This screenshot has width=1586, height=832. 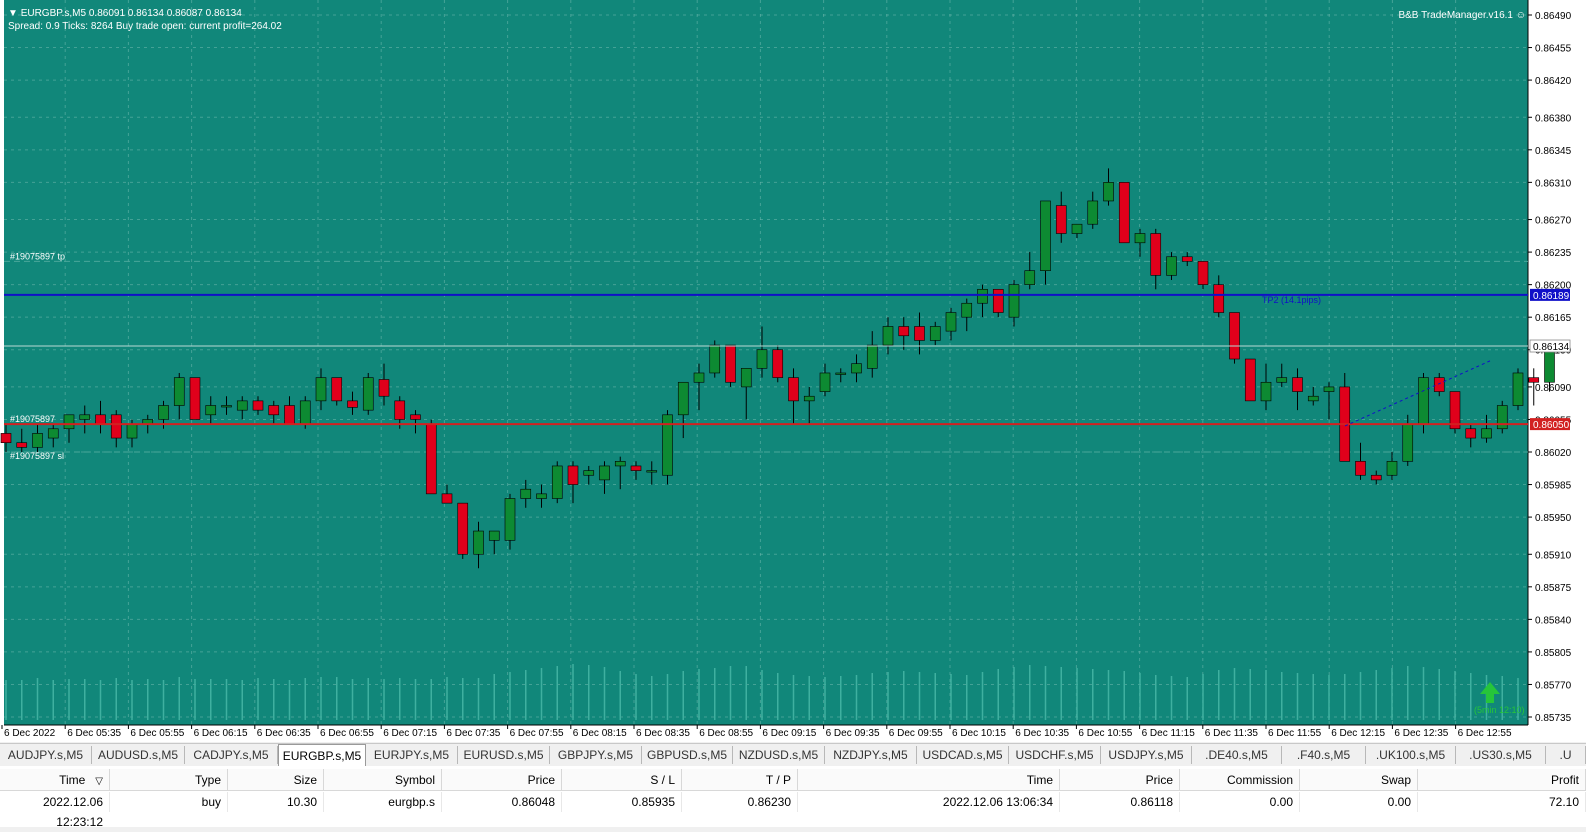 I want to click on time-axis-label: 6 Dec 06:55, so click(x=347, y=733).